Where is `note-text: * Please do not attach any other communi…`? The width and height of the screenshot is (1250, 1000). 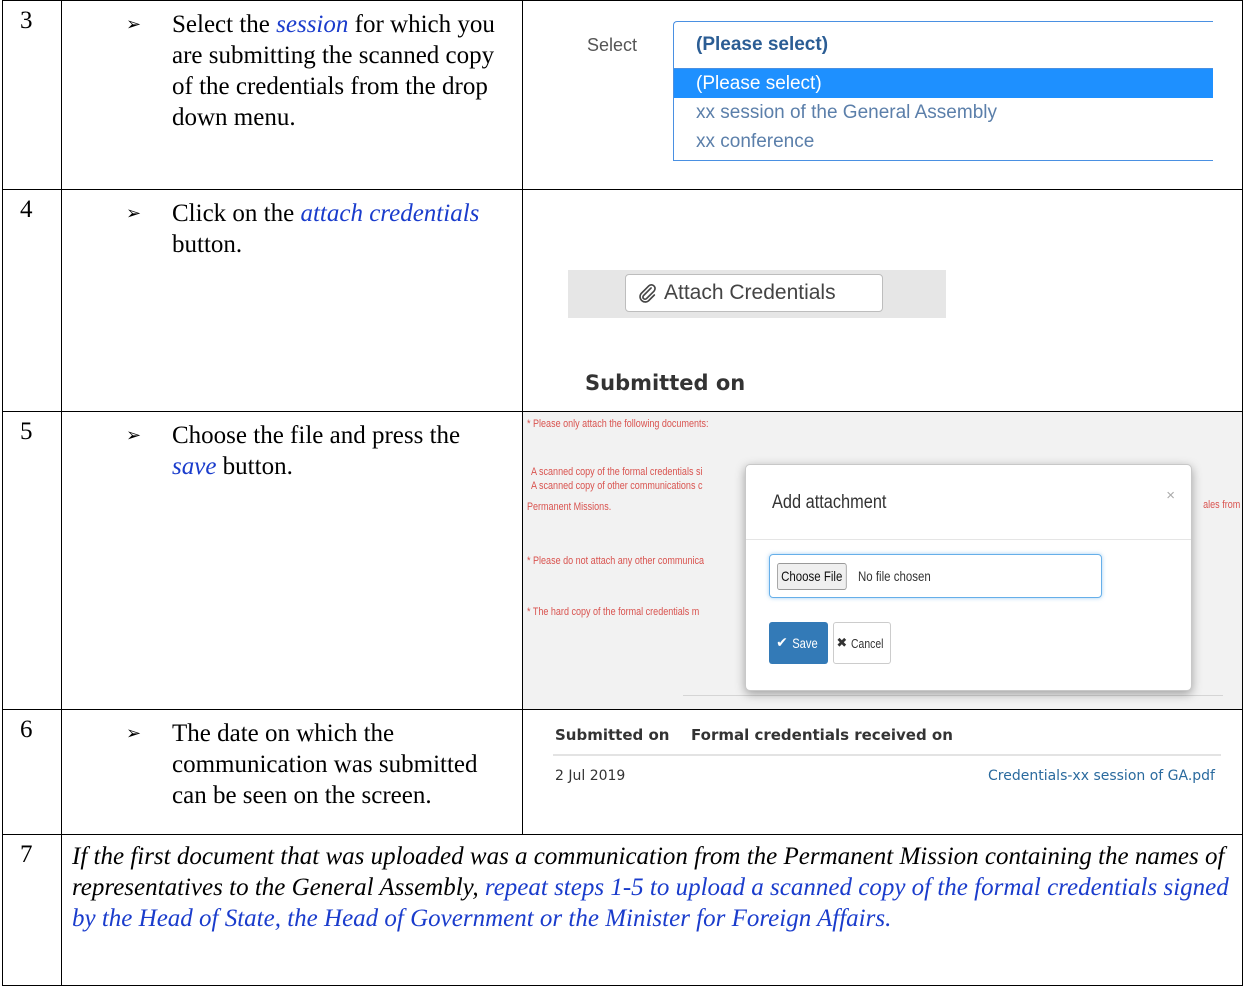
note-text: * Please do not attach any other communi… is located at coordinates (616, 561).